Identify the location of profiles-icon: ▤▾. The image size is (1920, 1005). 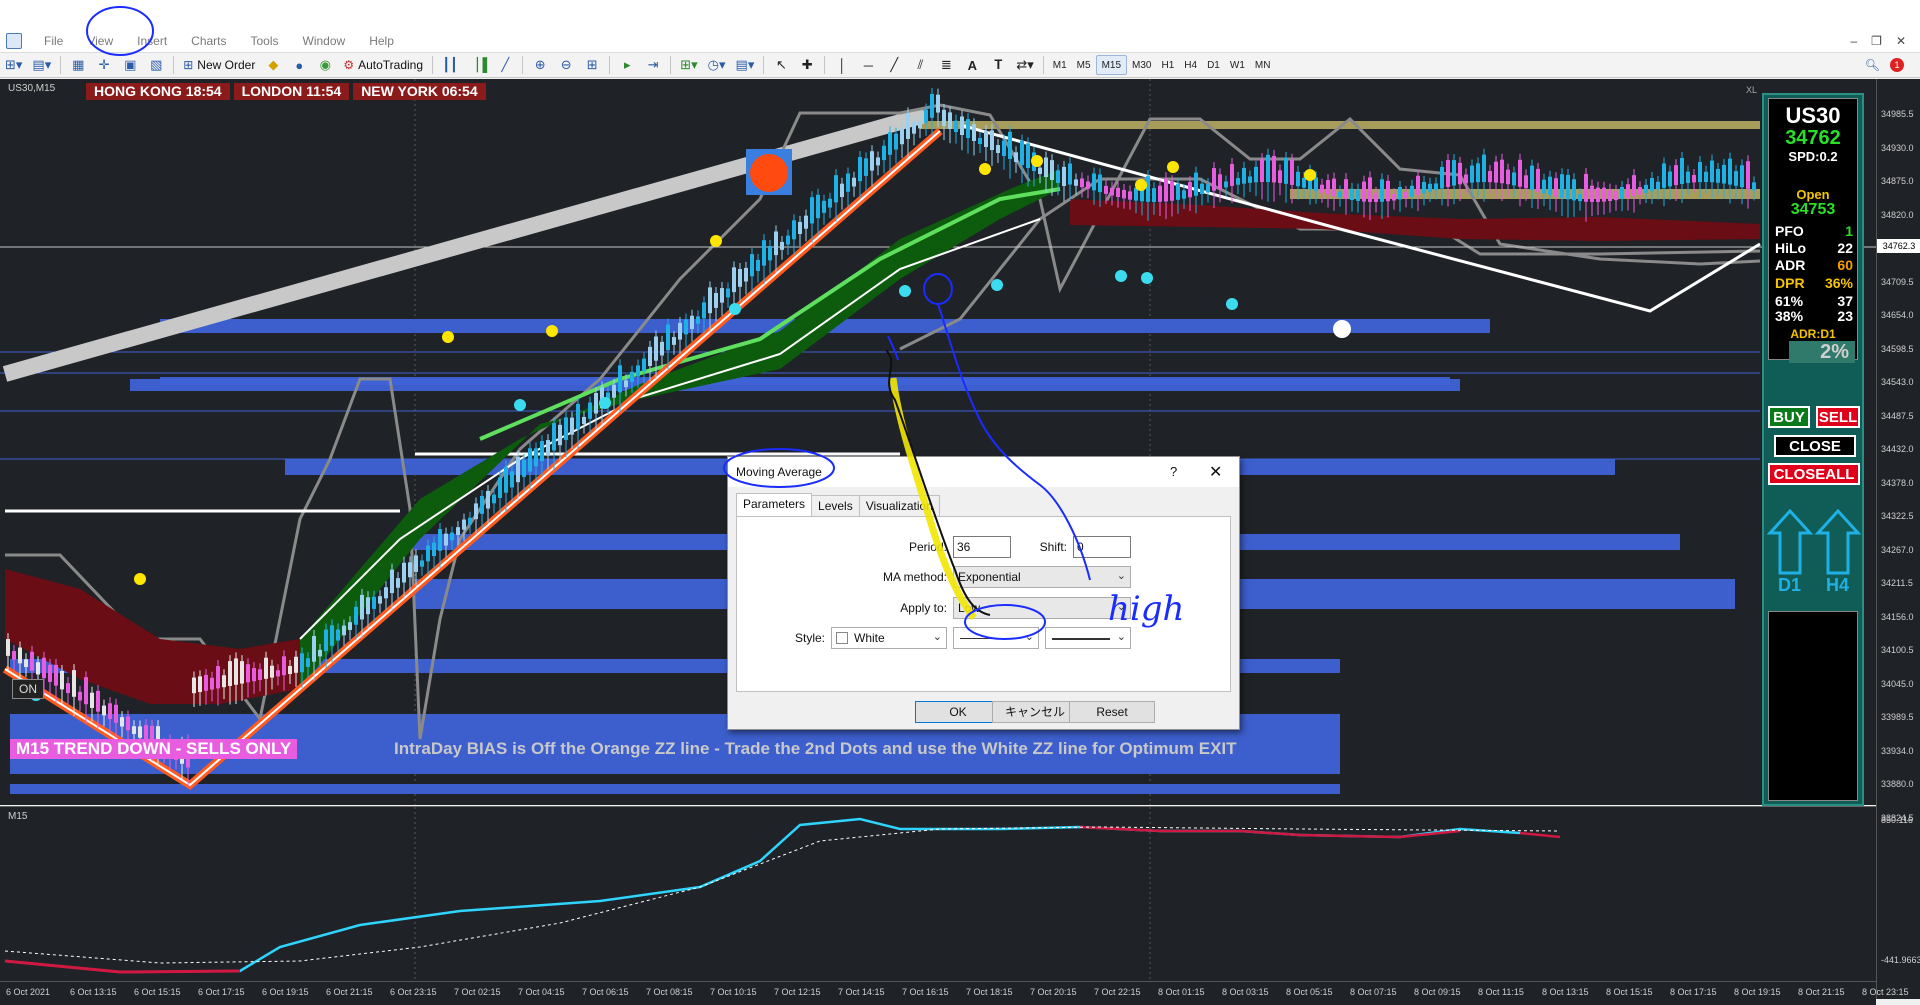
(41, 65).